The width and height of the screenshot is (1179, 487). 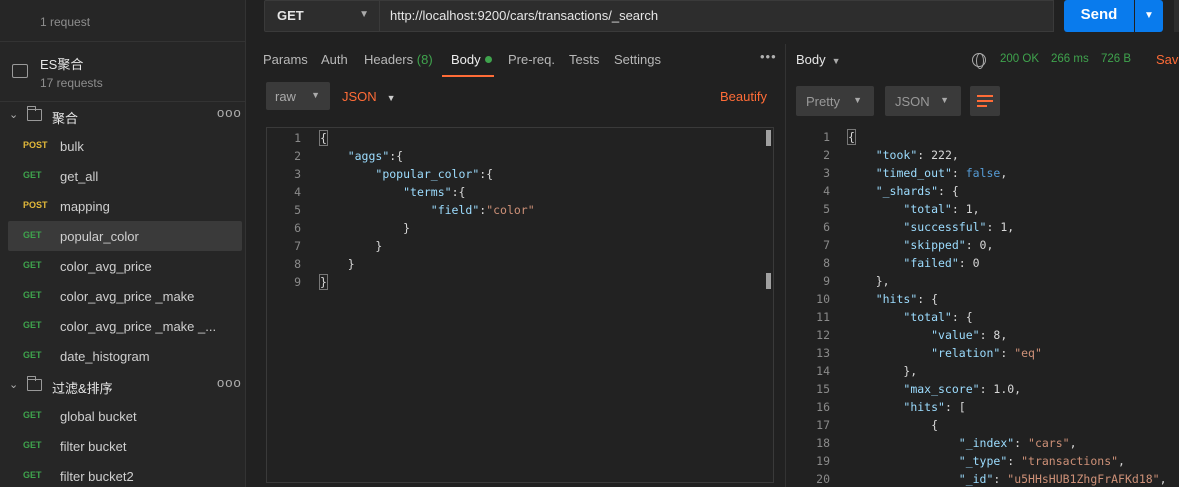 What do you see at coordinates (1176, 16) in the screenshot?
I see `save-button-edge` at bounding box center [1176, 16].